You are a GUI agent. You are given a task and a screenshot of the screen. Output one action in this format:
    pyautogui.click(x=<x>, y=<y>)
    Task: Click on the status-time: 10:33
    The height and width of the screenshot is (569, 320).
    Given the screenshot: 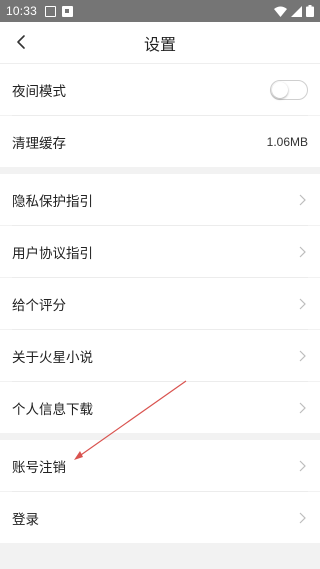 What is the action you would take?
    pyautogui.click(x=22, y=11)
    